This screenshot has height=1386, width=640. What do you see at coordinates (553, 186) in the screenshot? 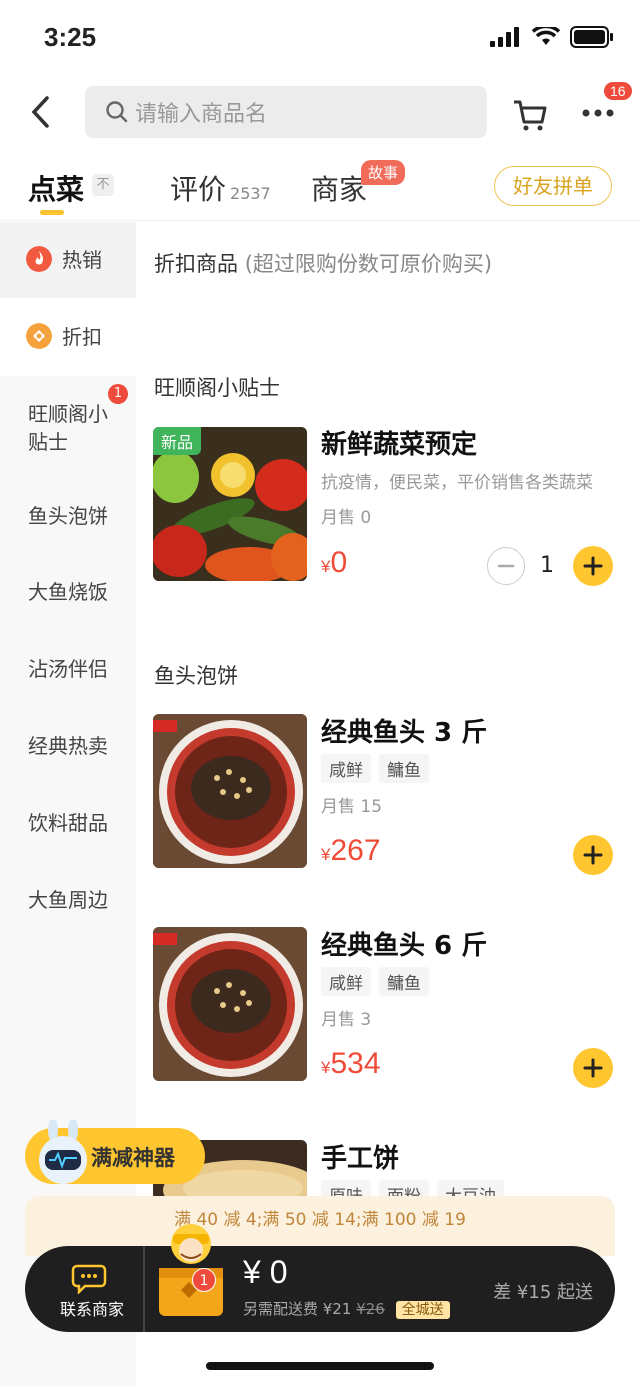
I see `friend-group-order-button: 好友拼单` at bounding box center [553, 186].